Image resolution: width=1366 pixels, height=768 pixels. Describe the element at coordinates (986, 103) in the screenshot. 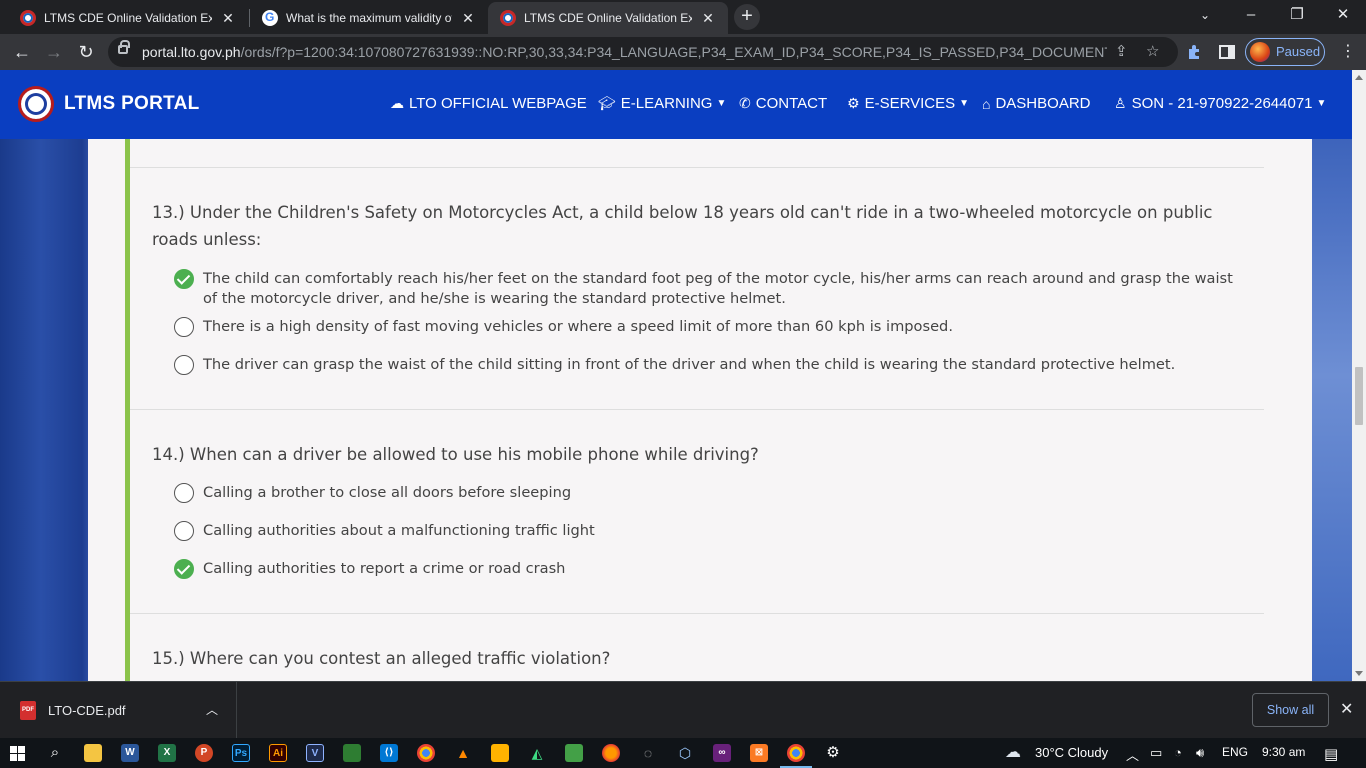

I see `home-icon: ⌂` at that location.